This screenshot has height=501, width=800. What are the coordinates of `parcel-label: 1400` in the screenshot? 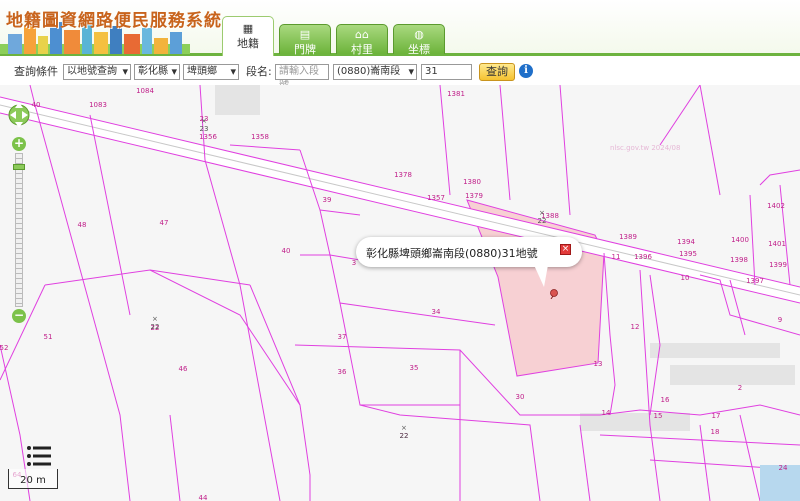 It's located at (740, 240).